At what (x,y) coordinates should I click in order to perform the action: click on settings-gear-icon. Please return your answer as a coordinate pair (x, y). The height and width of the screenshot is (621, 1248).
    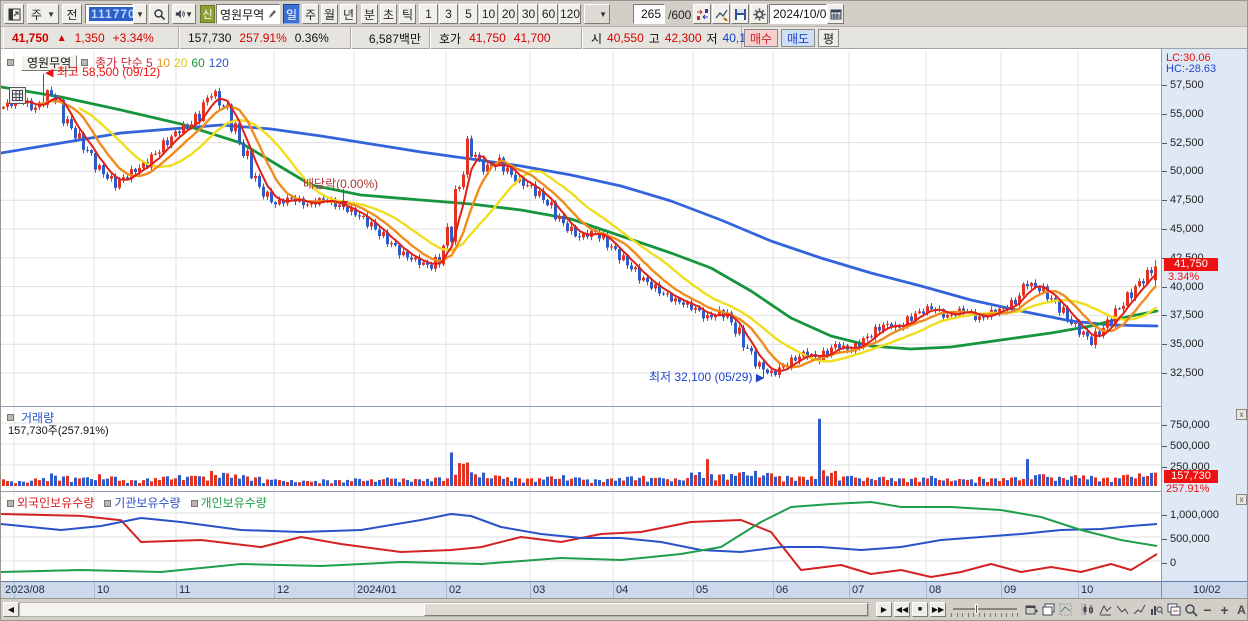
    Looking at the image, I should click on (759, 14).